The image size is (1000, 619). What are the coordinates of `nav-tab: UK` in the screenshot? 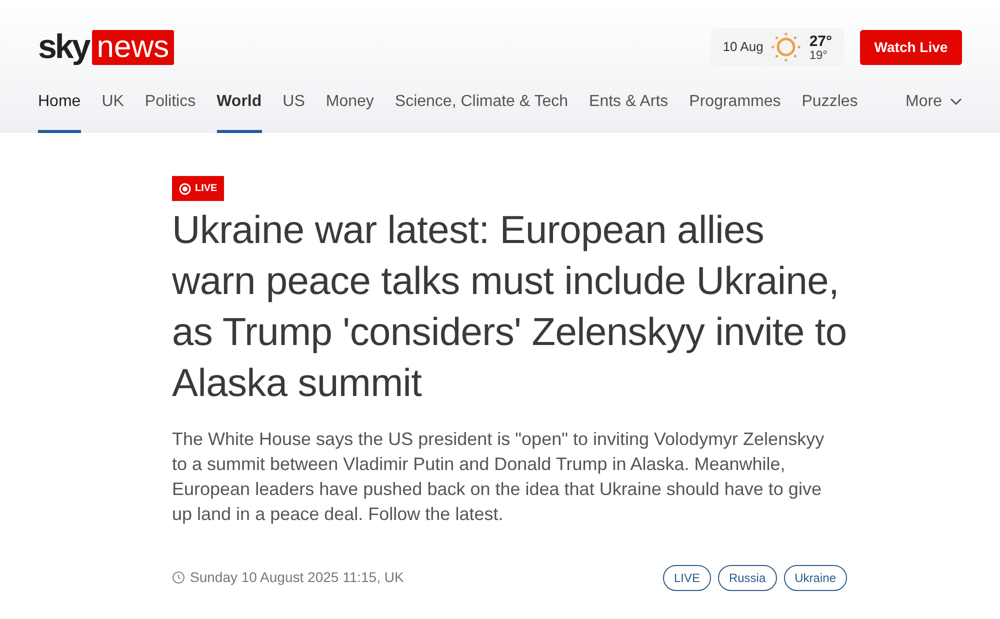 It's located at (113, 109).